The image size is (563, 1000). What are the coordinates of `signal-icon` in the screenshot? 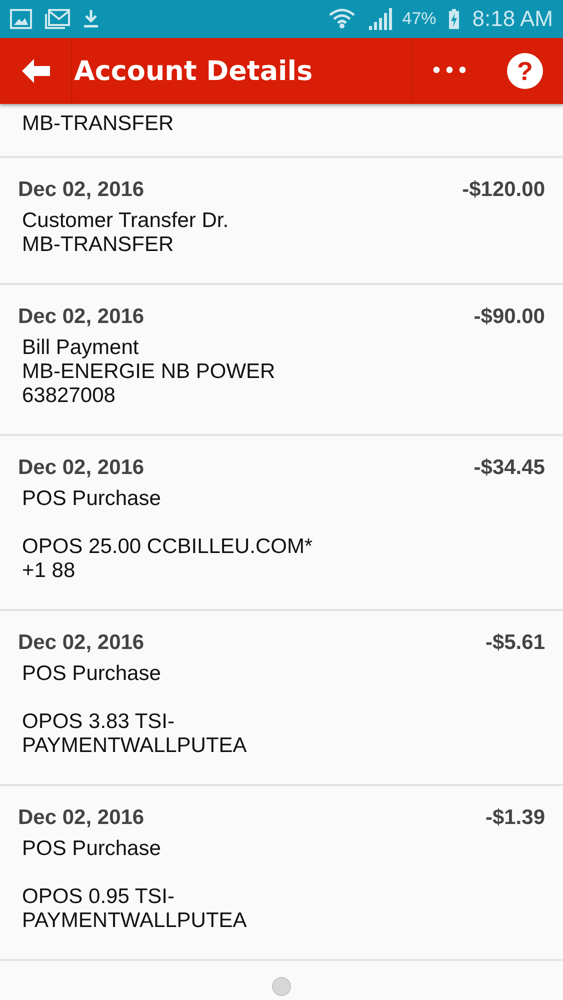 It's located at (381, 19).